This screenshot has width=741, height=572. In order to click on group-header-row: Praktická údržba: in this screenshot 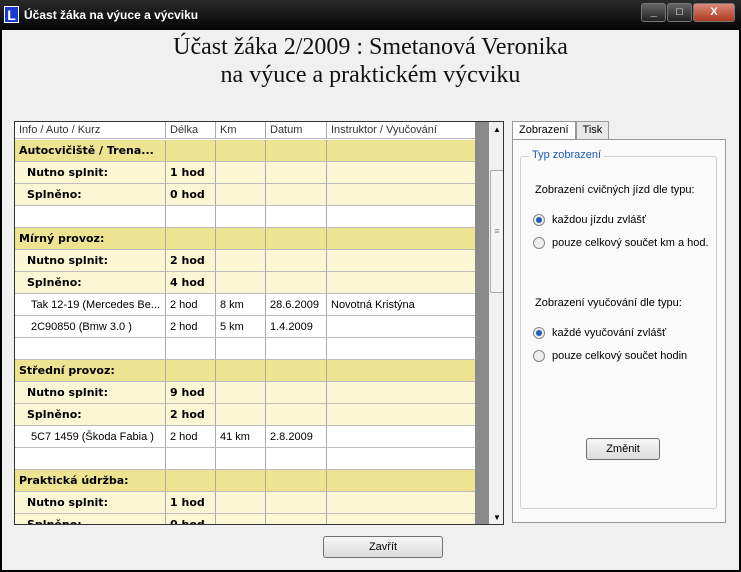, I will do `click(245, 481)`.